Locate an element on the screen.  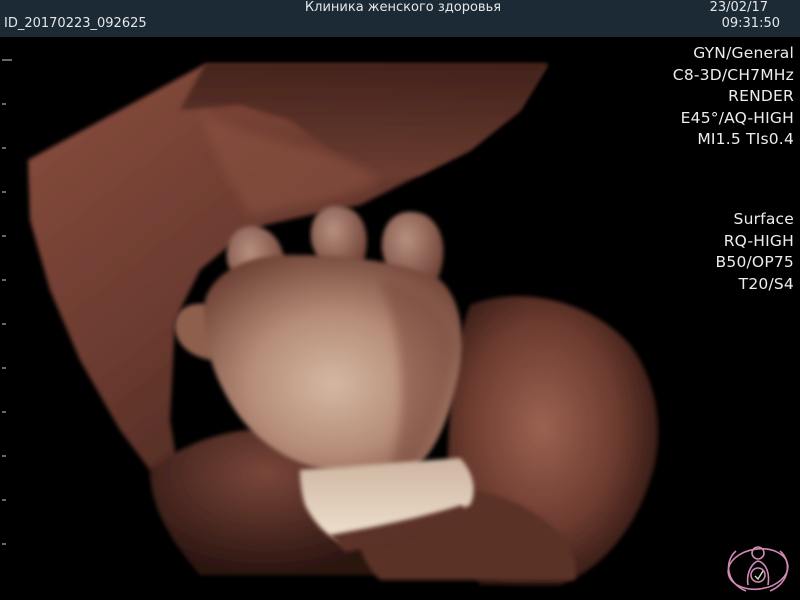
exam-date: 23/02/17 is located at coordinates (738, 7).